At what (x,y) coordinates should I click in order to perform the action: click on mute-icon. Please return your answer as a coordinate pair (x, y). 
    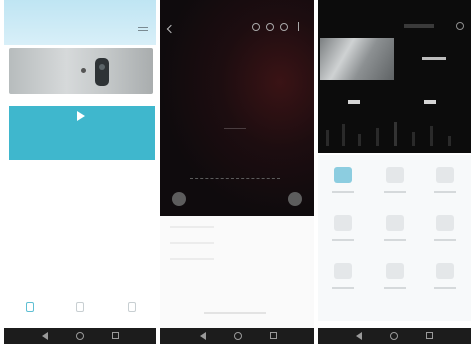
    Looking at the image, I should click on (284, 27).